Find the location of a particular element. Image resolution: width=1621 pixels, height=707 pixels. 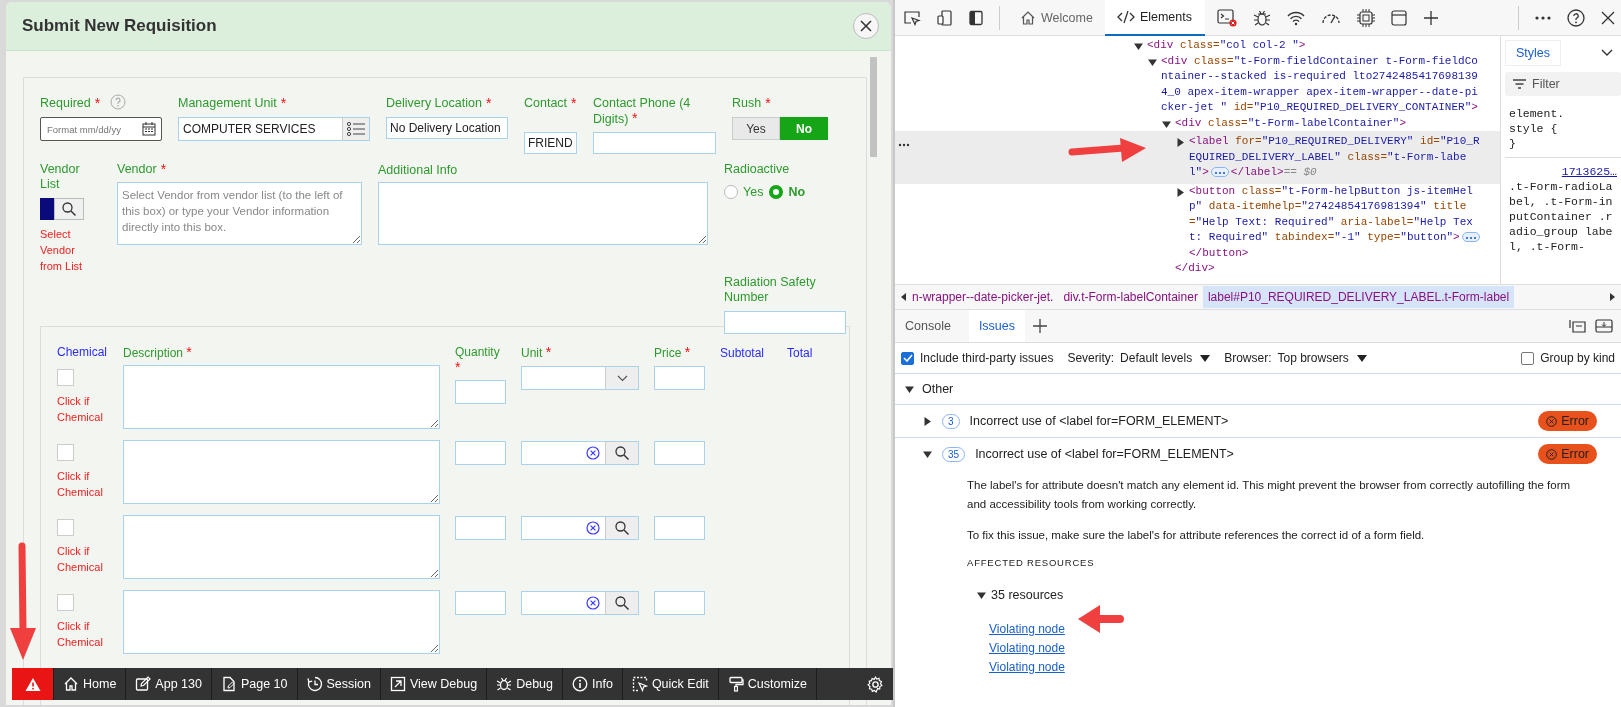

panel-tab: Elements is located at coordinates (1154, 18).